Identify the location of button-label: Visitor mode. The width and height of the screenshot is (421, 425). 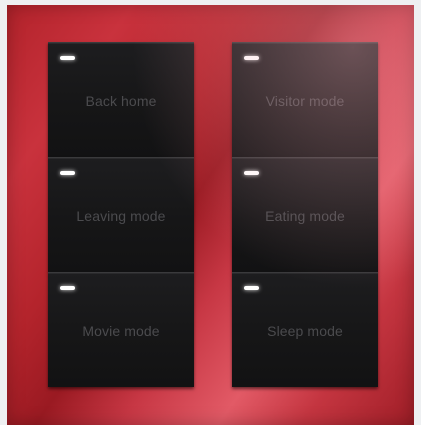
(305, 101).